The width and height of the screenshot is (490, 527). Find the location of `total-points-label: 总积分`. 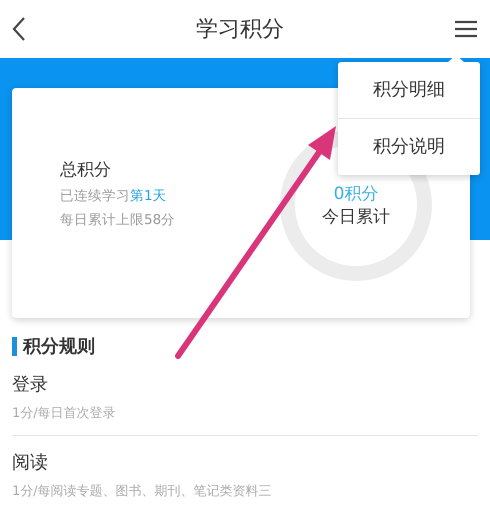

total-points-label: 总积分 is located at coordinates (86, 169).